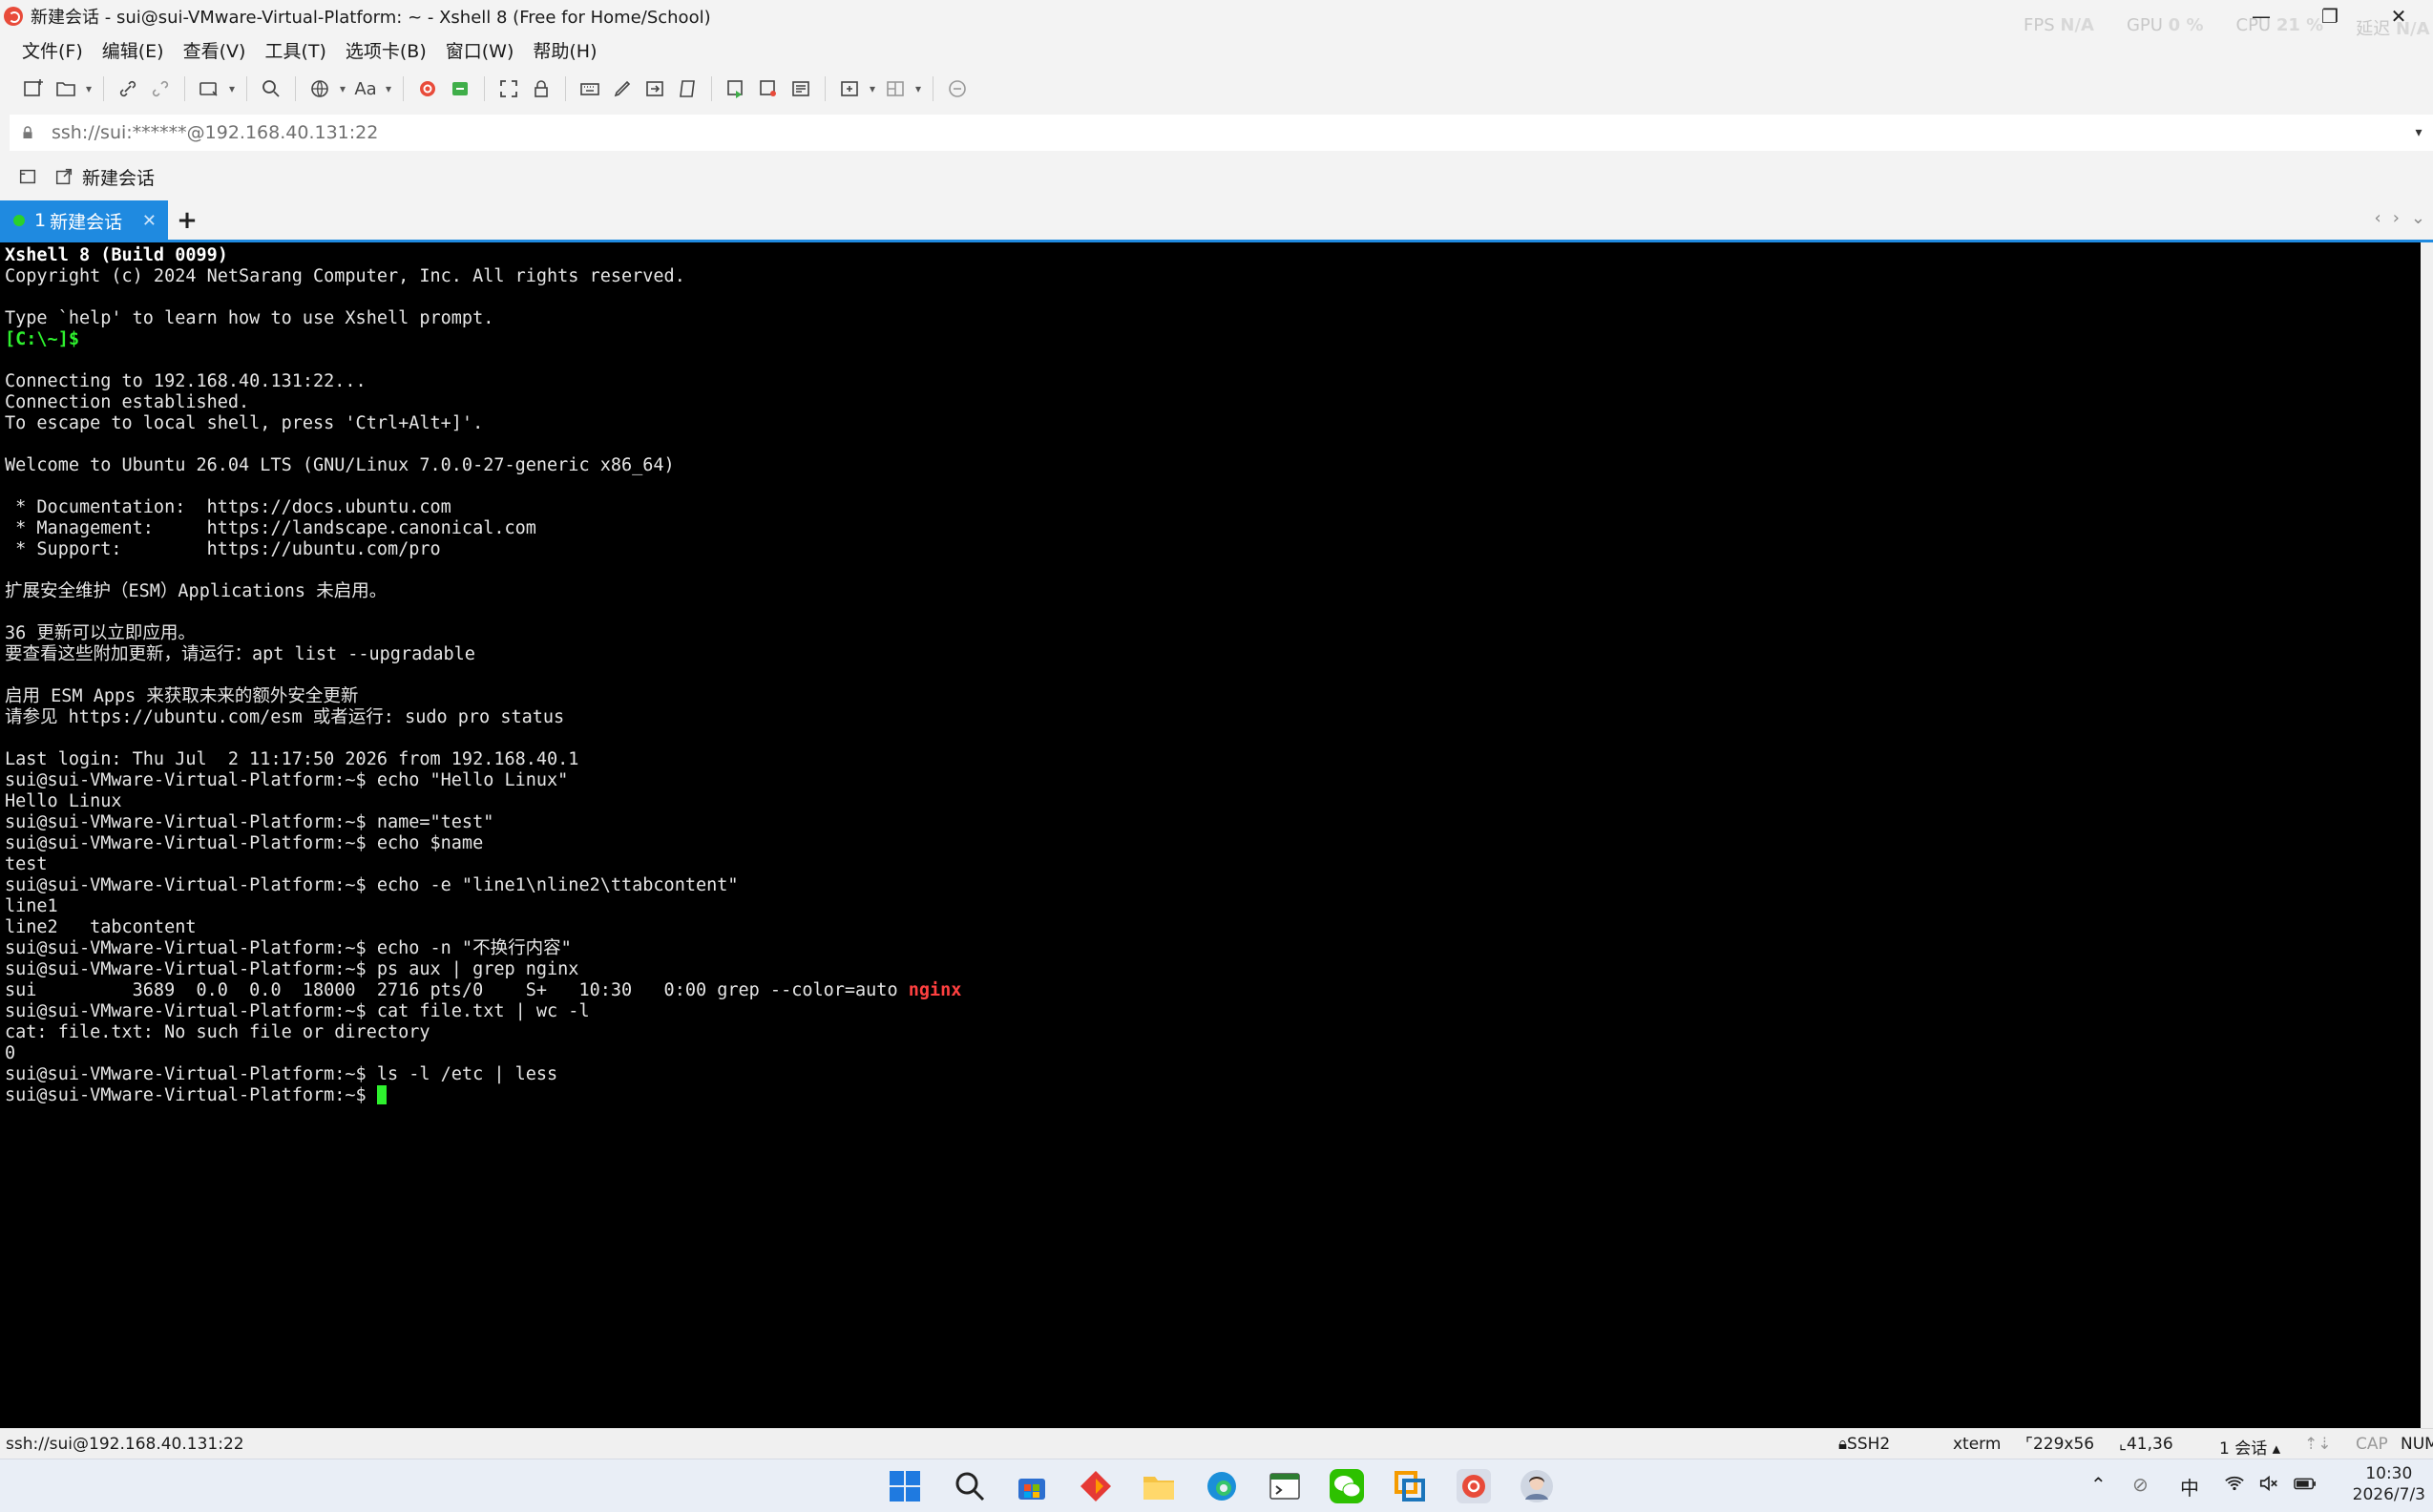  Describe the element at coordinates (1285, 1486) in the screenshot. I see `terminal-window-icon` at that location.